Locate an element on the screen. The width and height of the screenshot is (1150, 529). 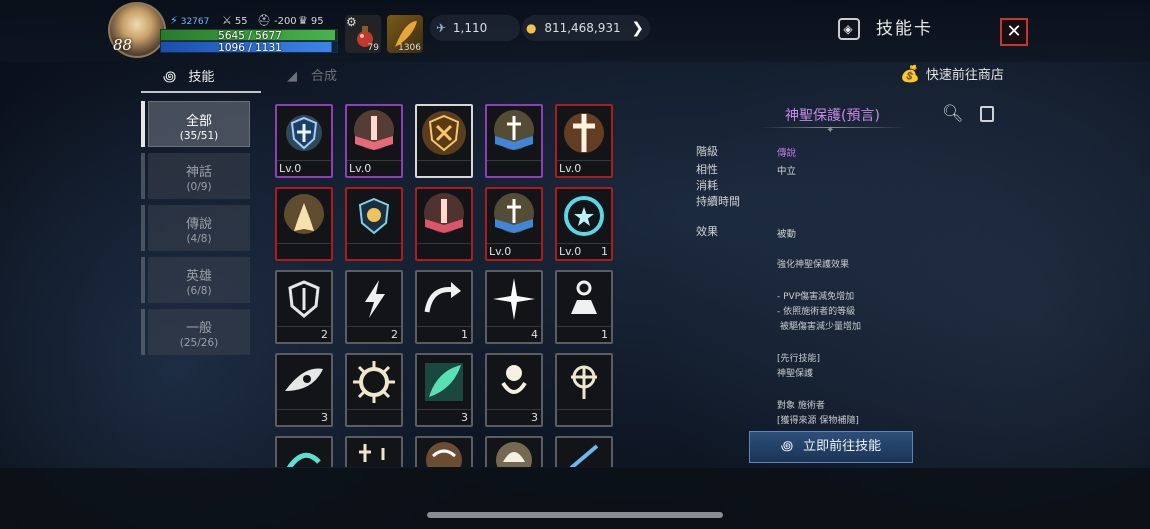
category-mythic: 神話 (0/9) is located at coordinates (199, 176).